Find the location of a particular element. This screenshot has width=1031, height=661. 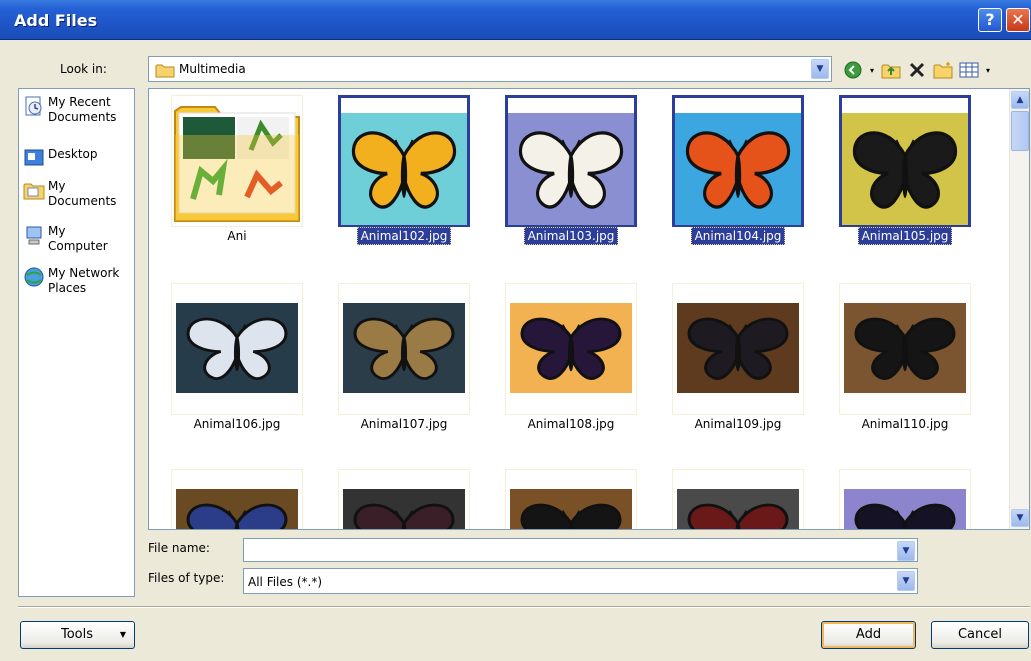

file-name-text: Animal104.jpg is located at coordinates (738, 236).